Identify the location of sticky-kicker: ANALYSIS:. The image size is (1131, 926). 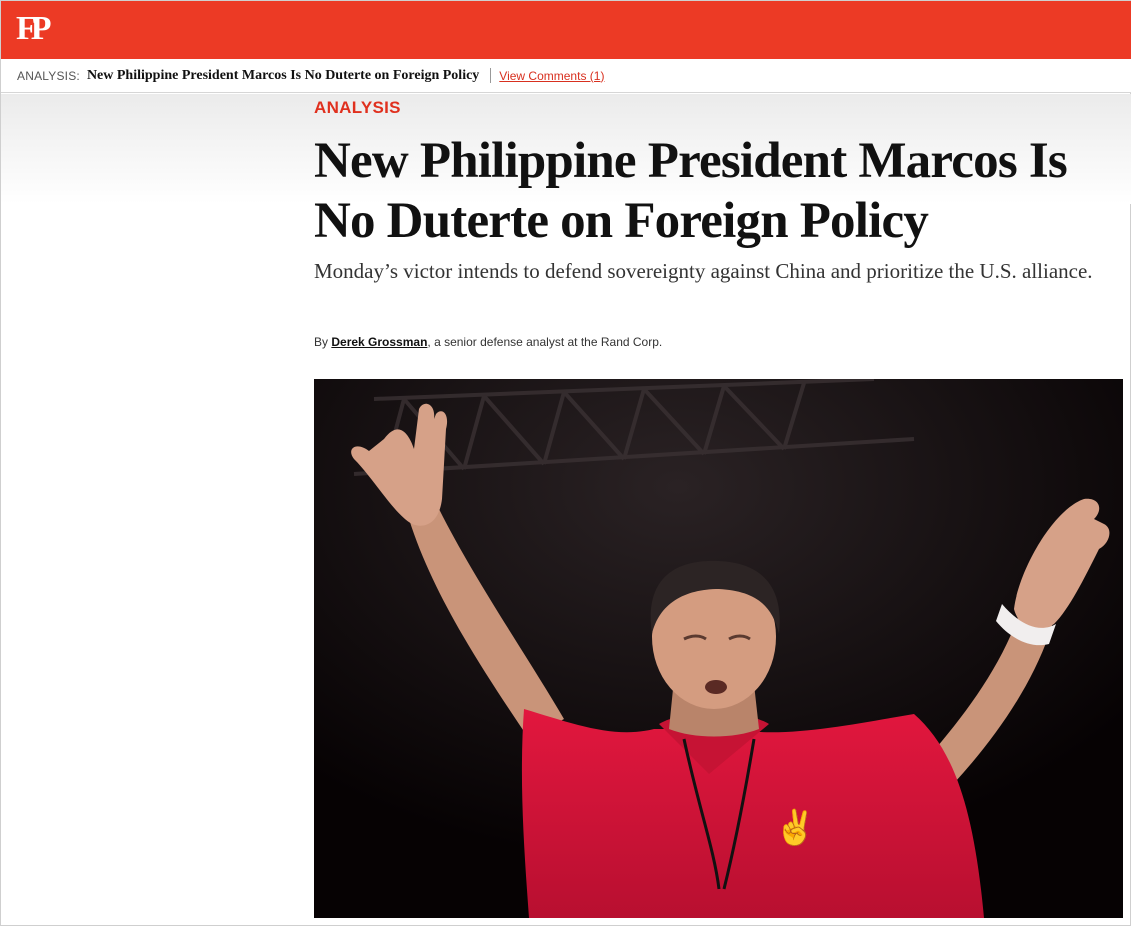
(48, 75).